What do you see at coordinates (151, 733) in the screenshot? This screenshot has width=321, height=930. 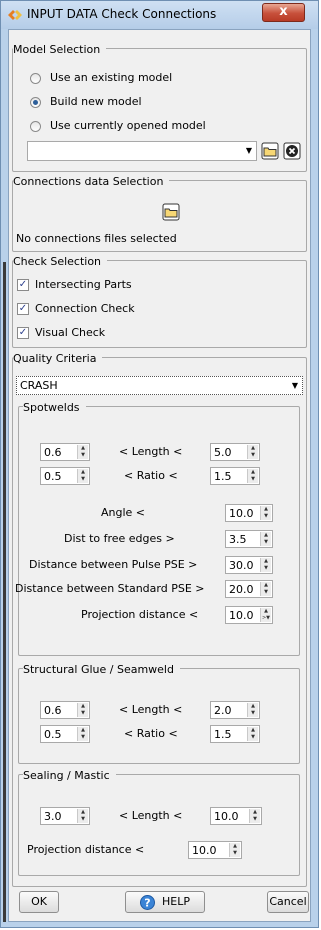 I see `glue-ratio-label: < Ratio <` at bounding box center [151, 733].